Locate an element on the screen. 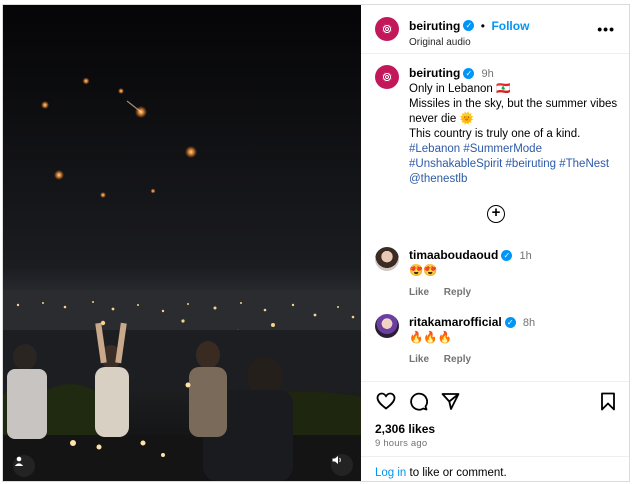 This screenshot has width=634, height=484. like-button is located at coordinates (386, 401).